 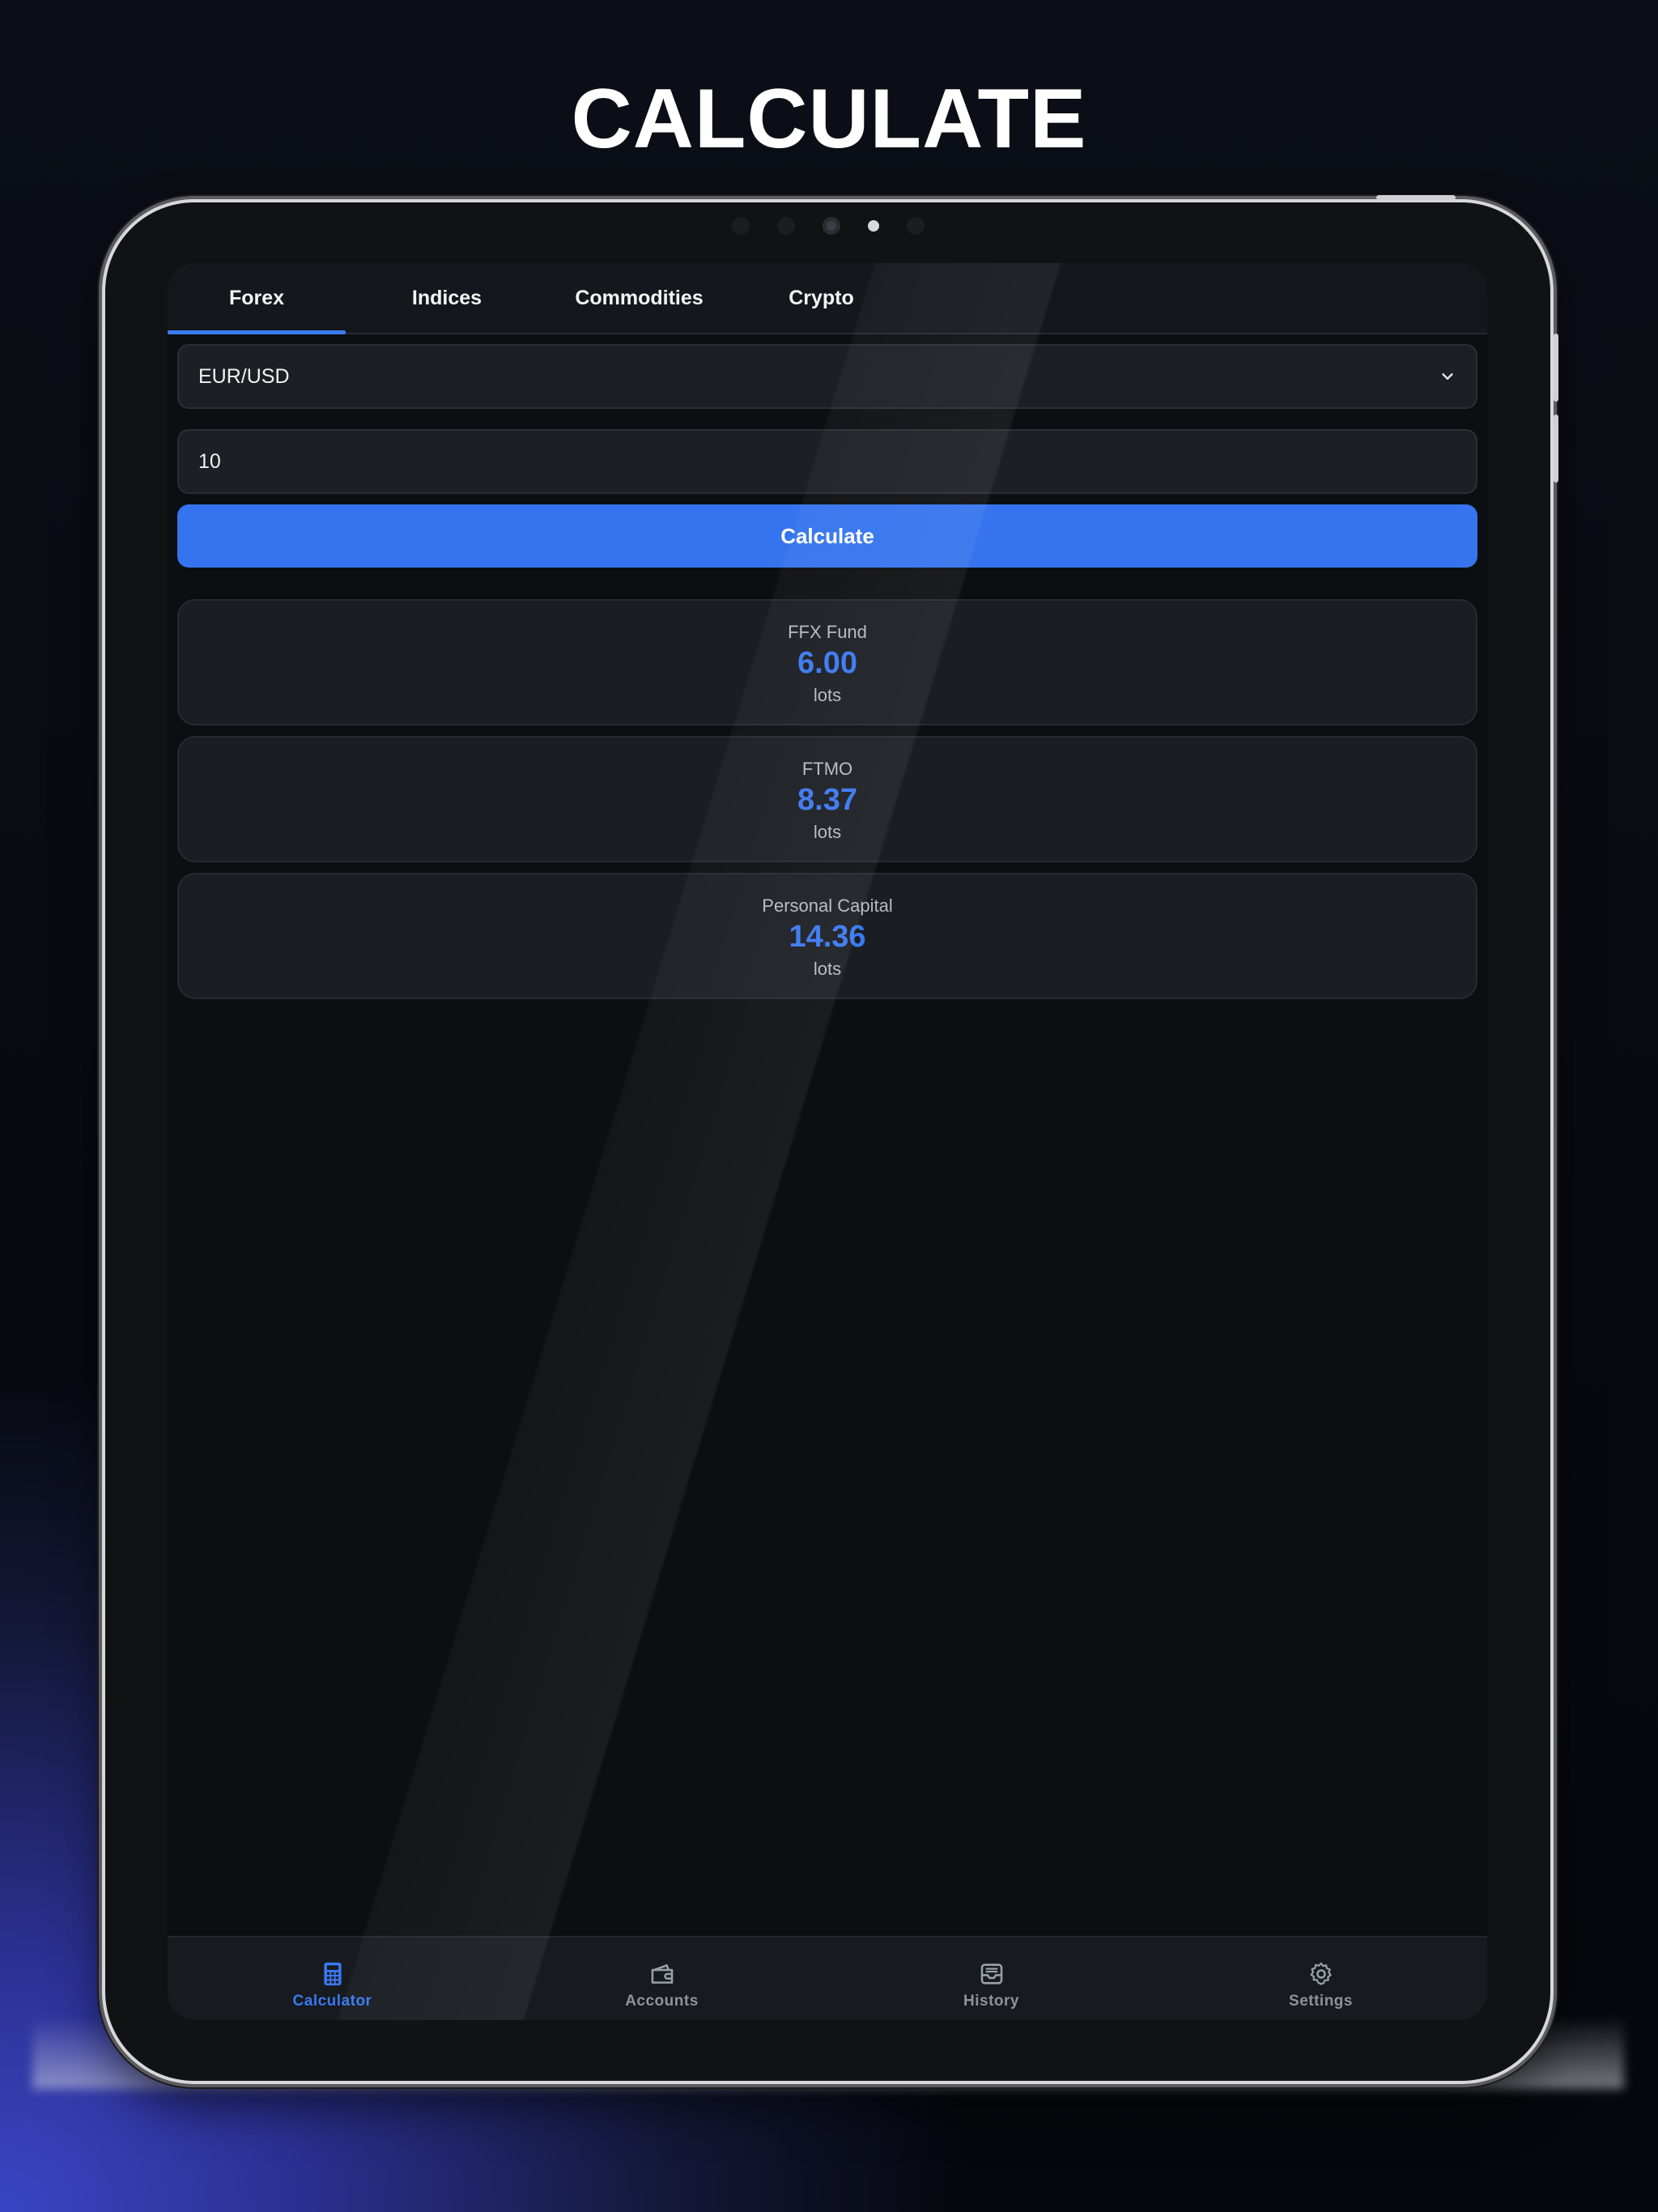 I want to click on tab-indices: Indices, so click(x=447, y=298).